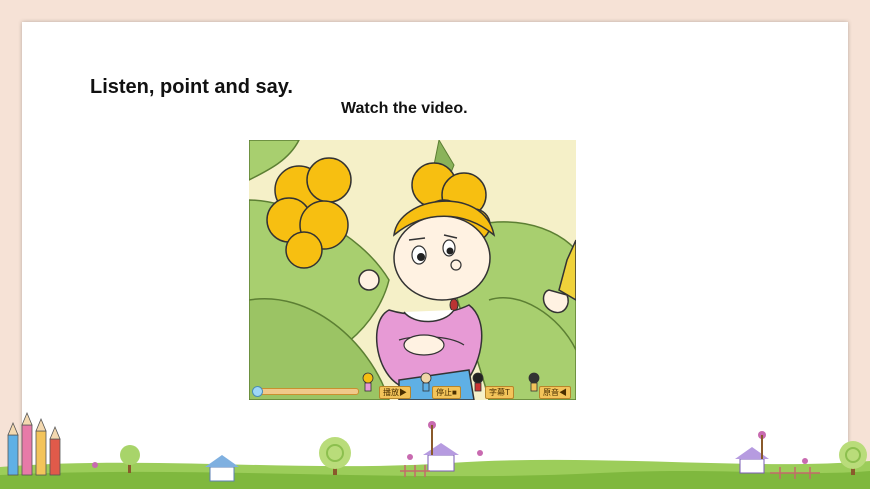 Image resolution: width=870 pixels, height=489 pixels. What do you see at coordinates (305, 391) in the screenshot?
I see `progress-bar` at bounding box center [305, 391].